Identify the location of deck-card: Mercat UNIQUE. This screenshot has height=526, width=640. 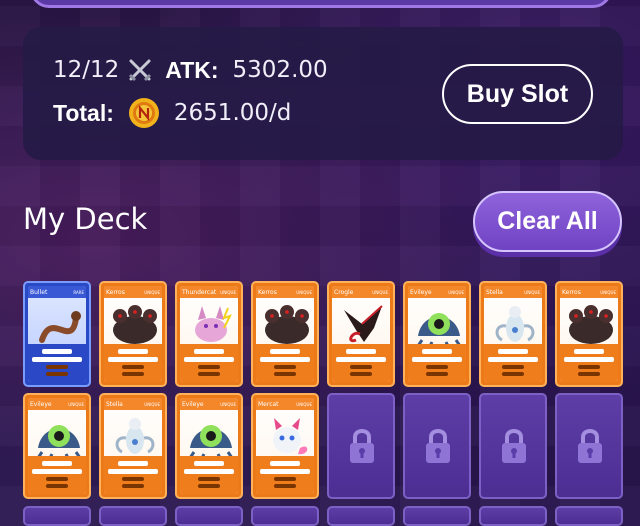
(285, 446).